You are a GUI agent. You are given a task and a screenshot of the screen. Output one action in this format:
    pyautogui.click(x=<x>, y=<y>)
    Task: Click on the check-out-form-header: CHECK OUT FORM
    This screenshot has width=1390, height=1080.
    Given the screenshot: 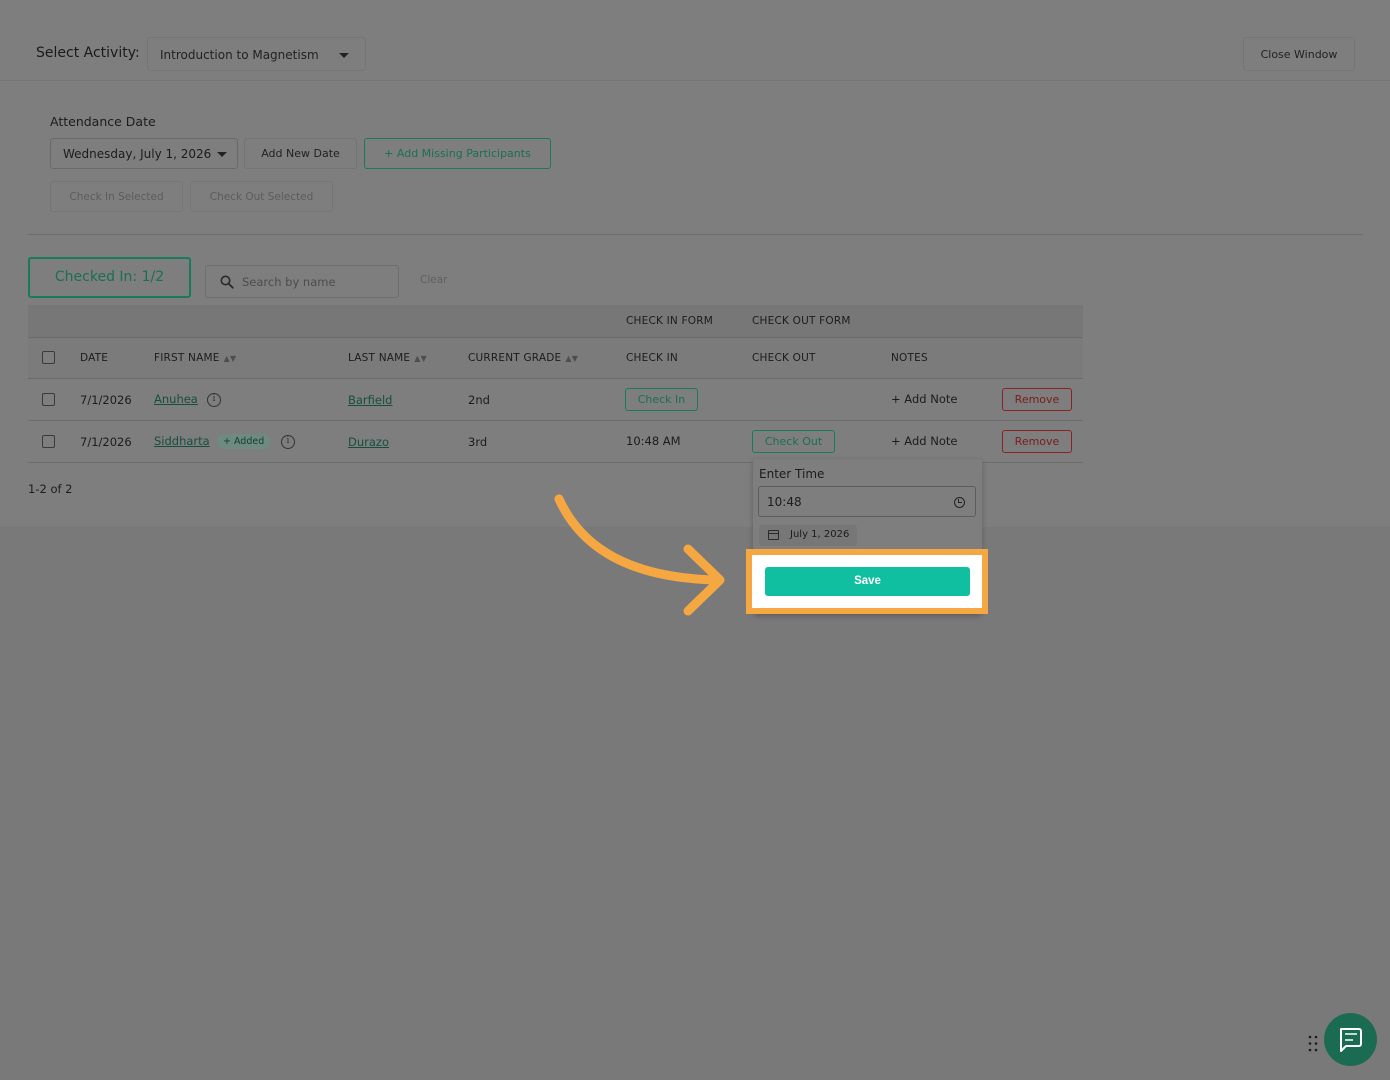 What is the action you would take?
    pyautogui.click(x=801, y=321)
    